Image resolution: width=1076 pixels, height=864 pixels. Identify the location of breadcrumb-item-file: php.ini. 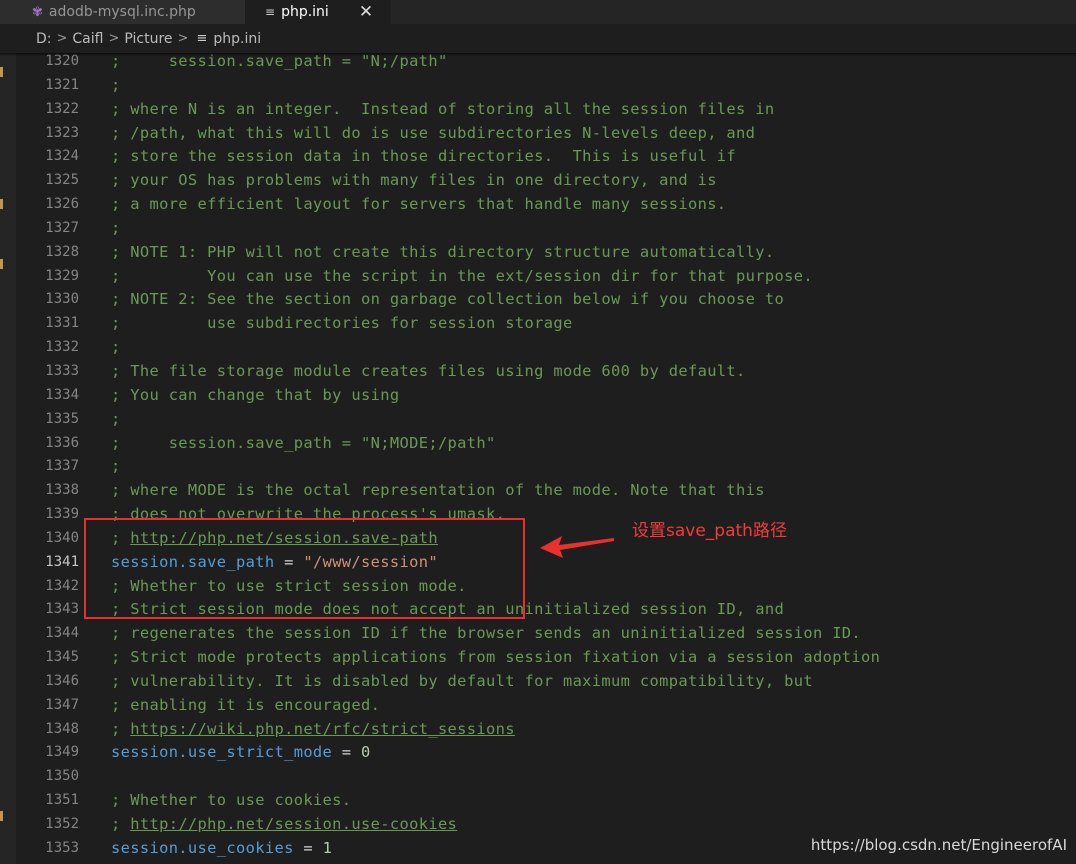
(237, 39).